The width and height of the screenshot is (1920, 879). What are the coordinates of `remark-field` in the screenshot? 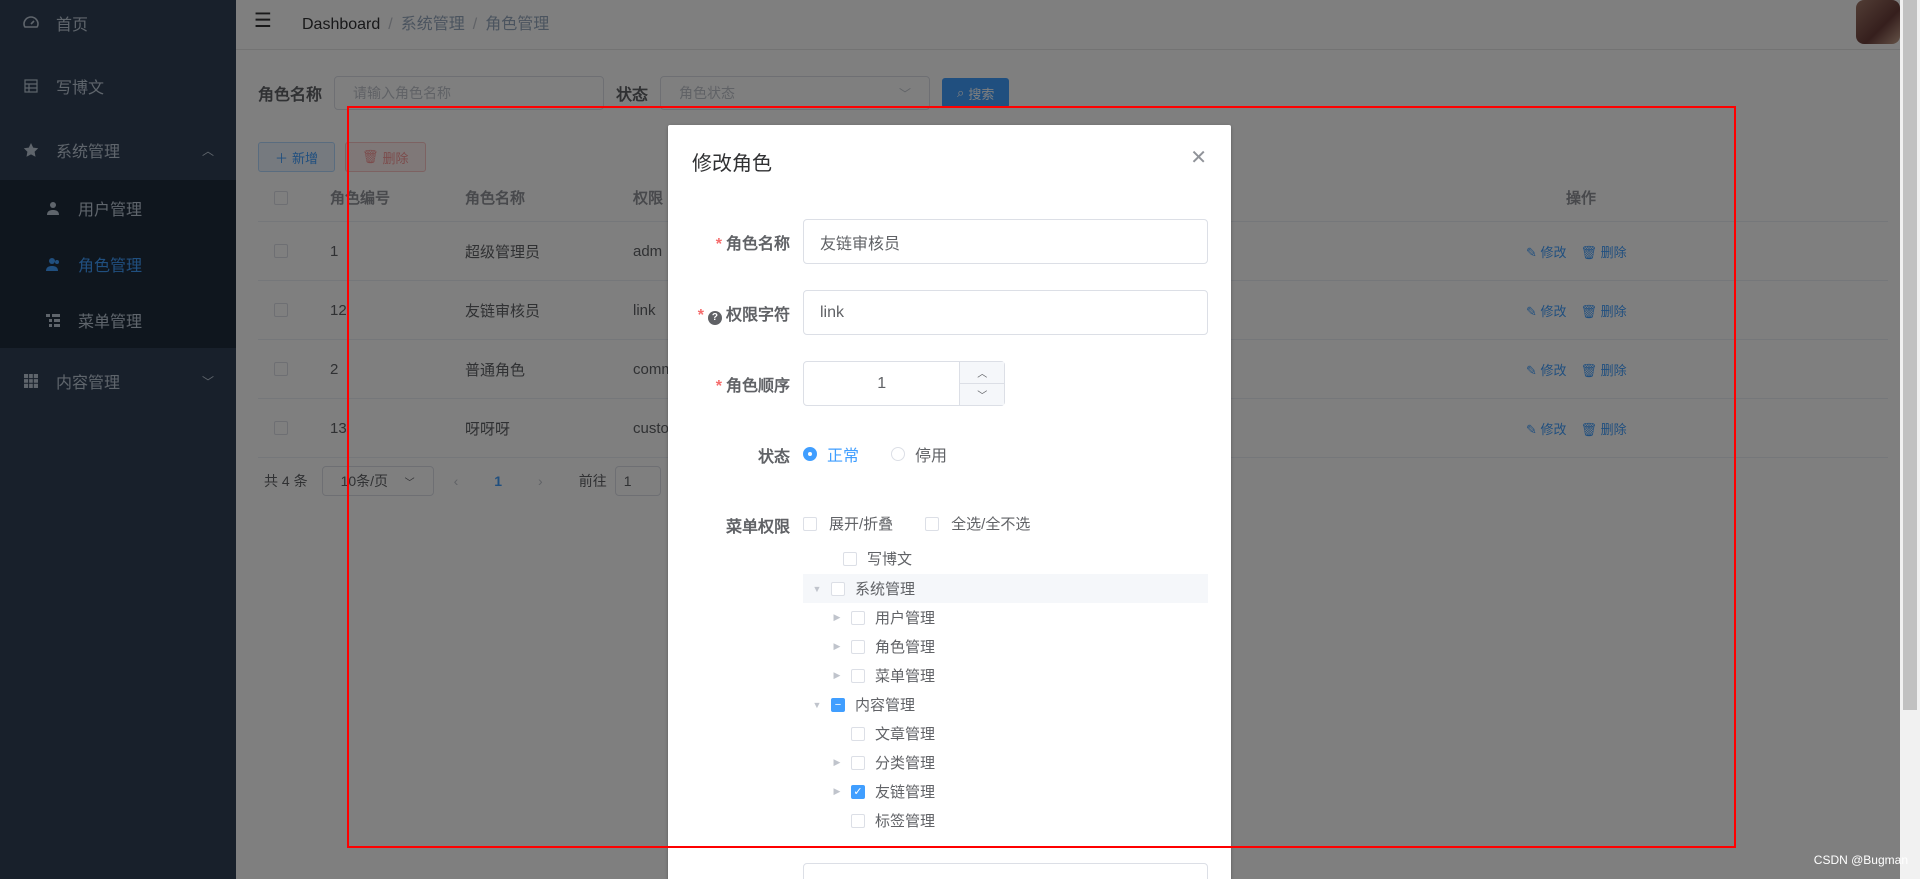 It's located at (1005, 871).